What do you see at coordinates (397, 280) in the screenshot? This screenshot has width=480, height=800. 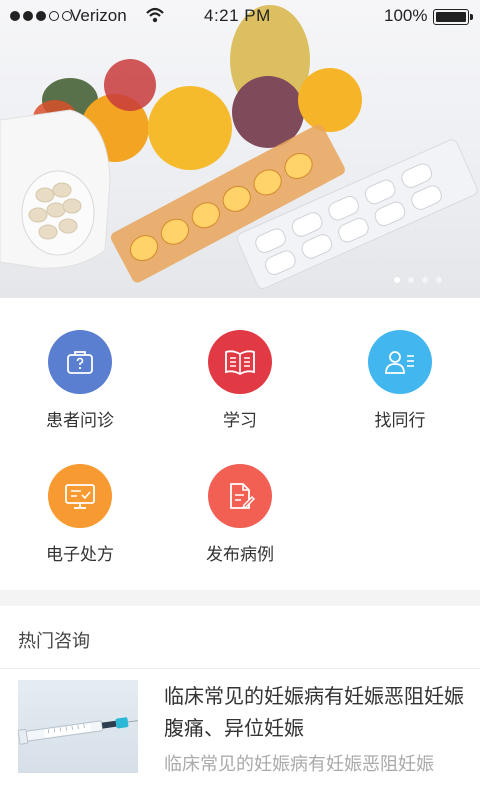 I see `pager-dot-active` at bounding box center [397, 280].